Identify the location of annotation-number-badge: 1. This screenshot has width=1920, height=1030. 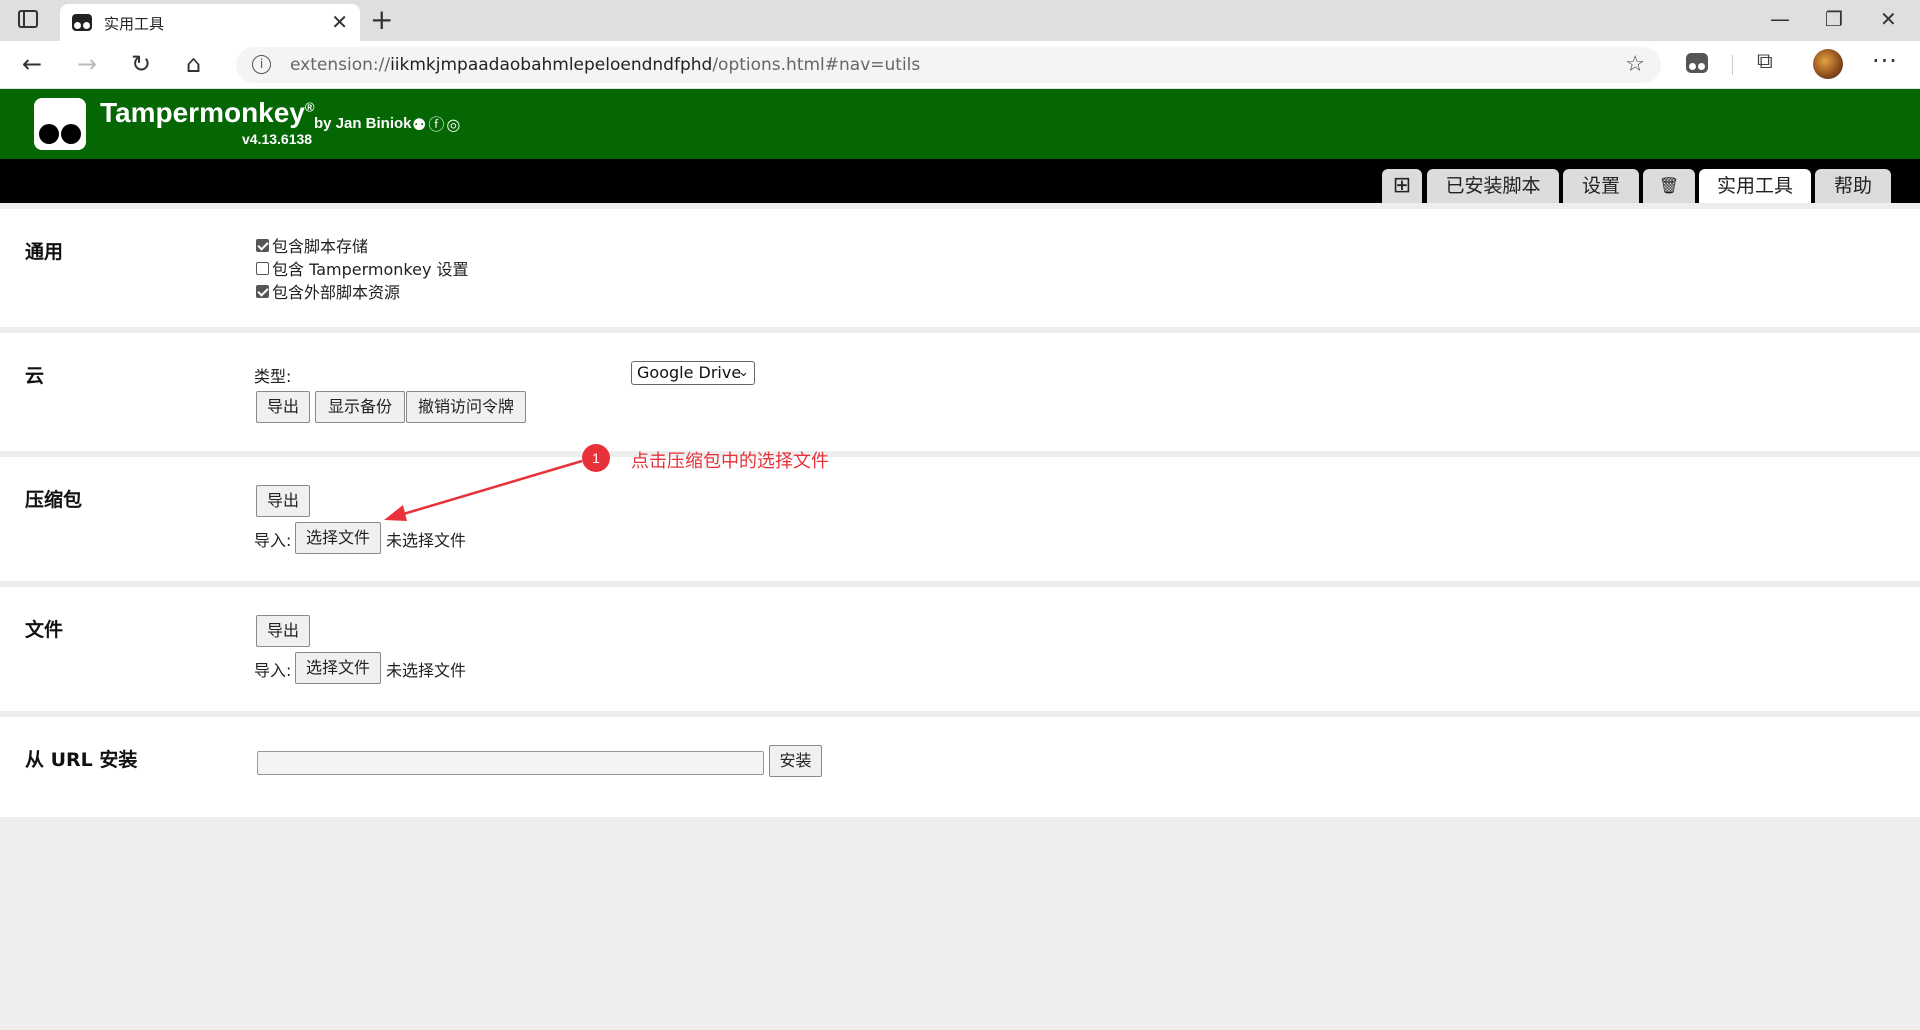
(596, 458).